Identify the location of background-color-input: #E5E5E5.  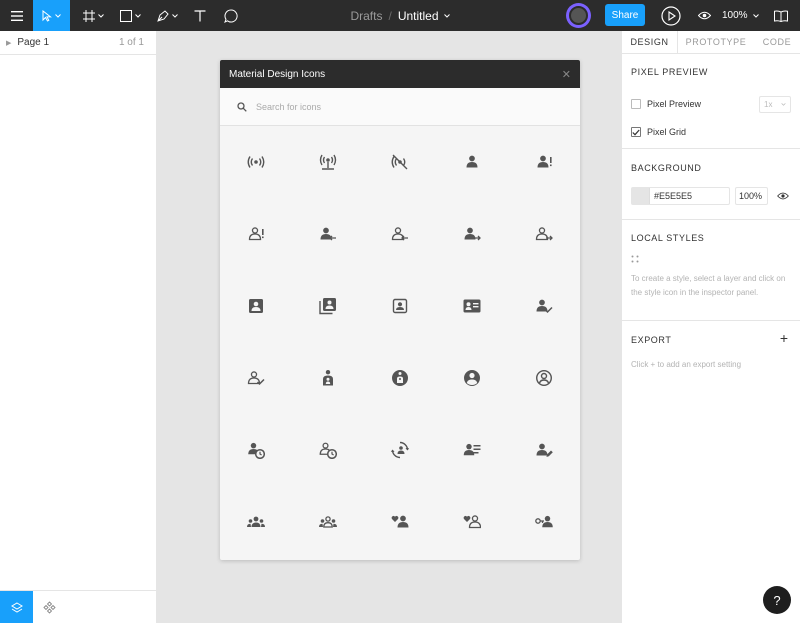
(680, 196).